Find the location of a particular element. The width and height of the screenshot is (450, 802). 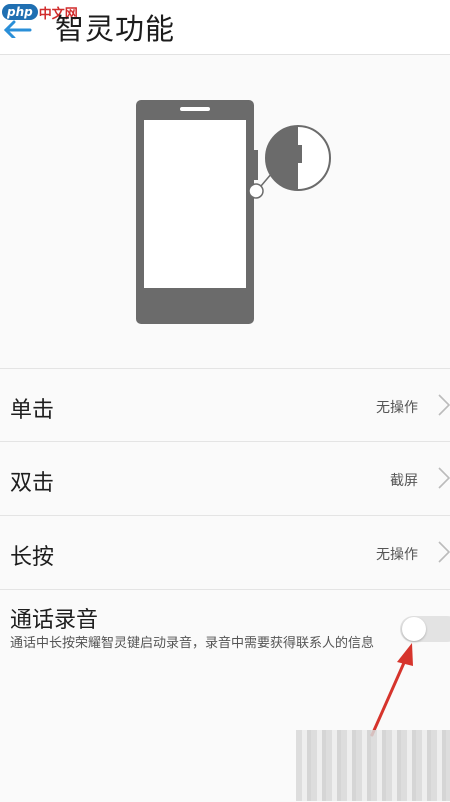

toggle-knob is located at coordinates (414, 629).